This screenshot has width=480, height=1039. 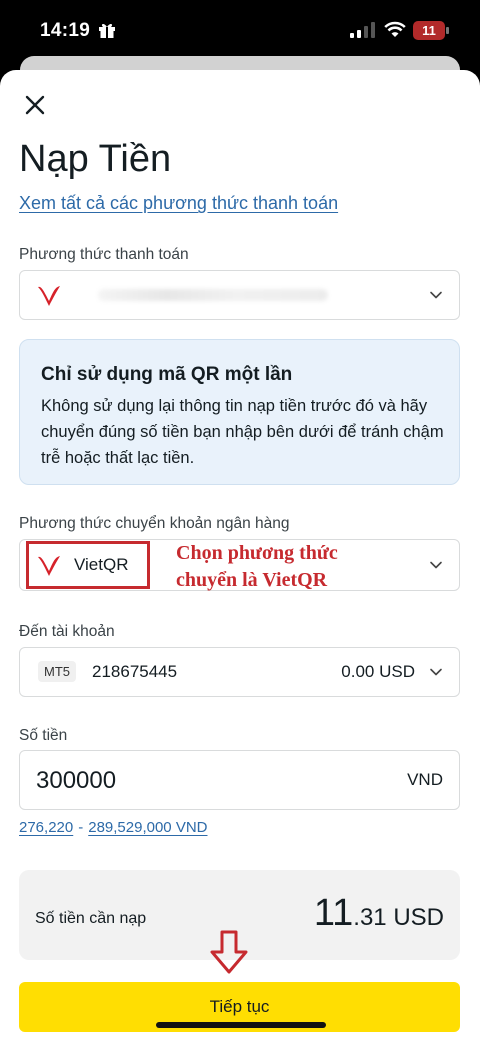 I want to click on amount-label: Số tiền, so click(x=43, y=735).